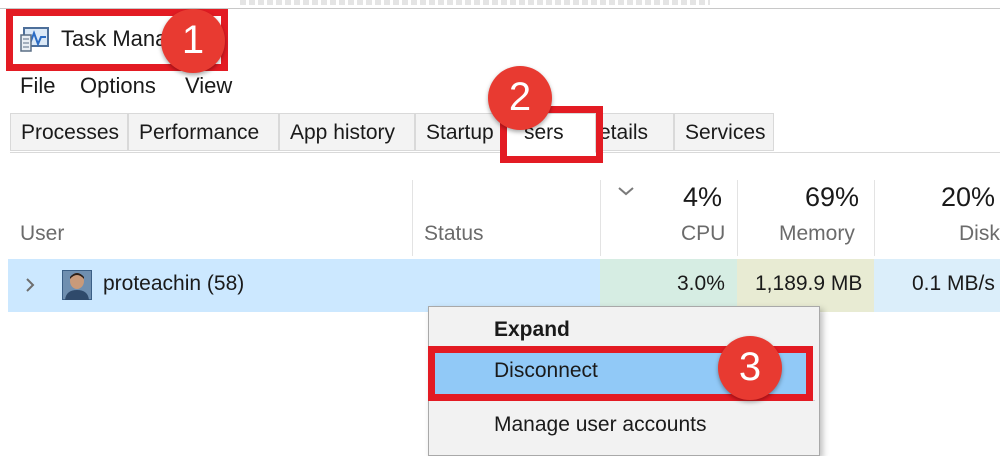  Describe the element at coordinates (817, 234) in the screenshot. I see `column-header-memory: Memory` at that location.